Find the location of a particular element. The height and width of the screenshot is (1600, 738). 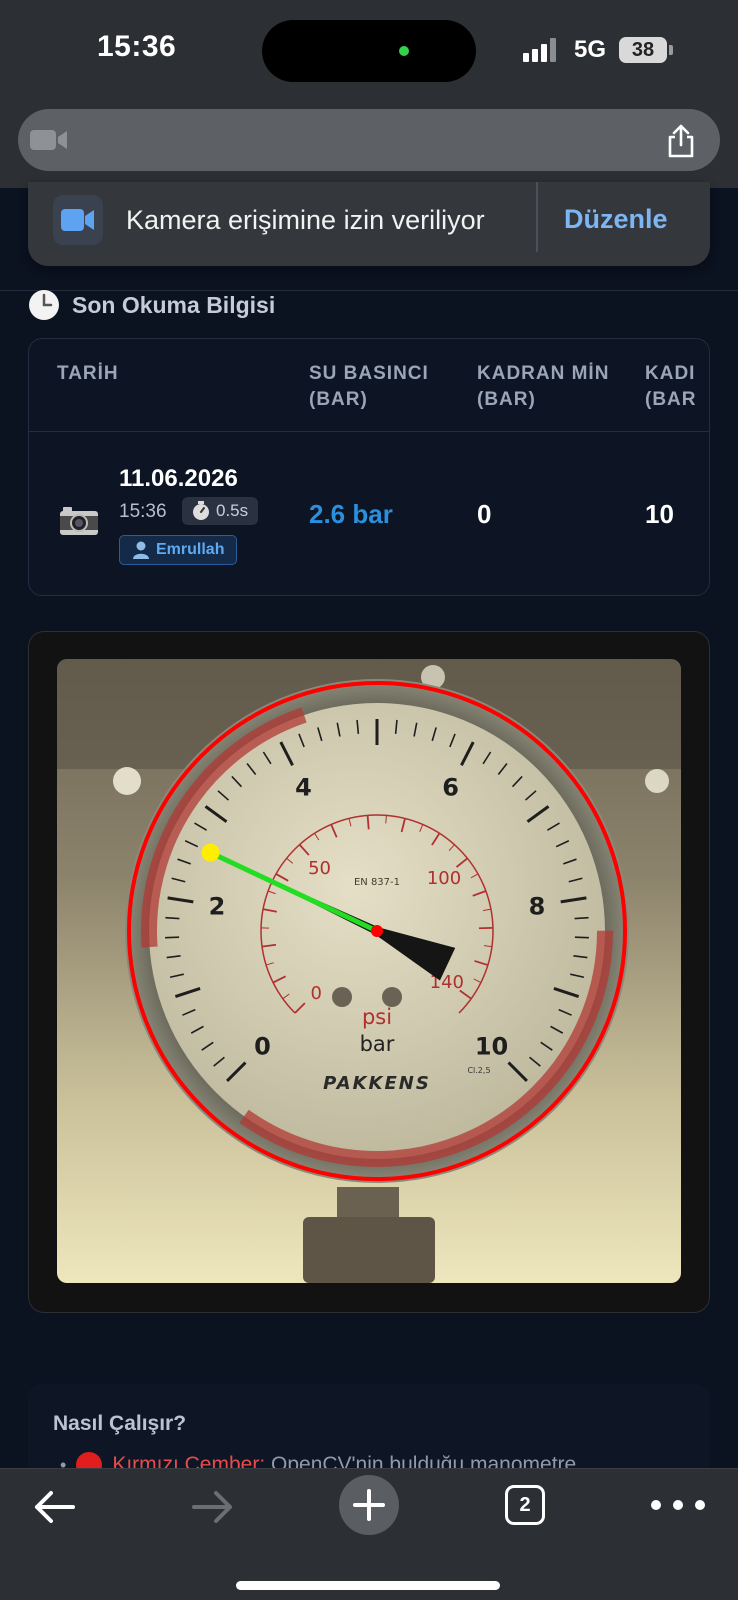

duration-badge: 0.5s is located at coordinates (220, 511).